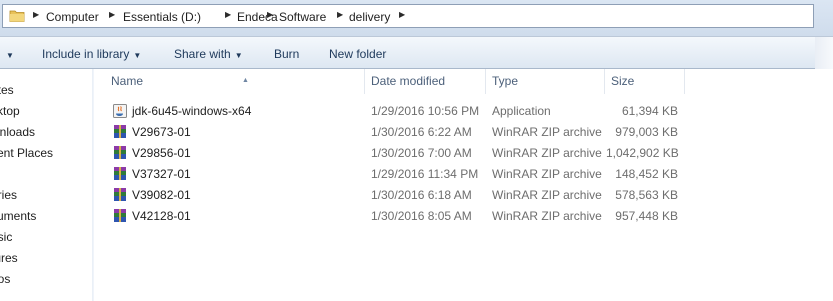  Describe the element at coordinates (72, 17) in the screenshot. I see `breadcrumb-computer: Computer` at that location.